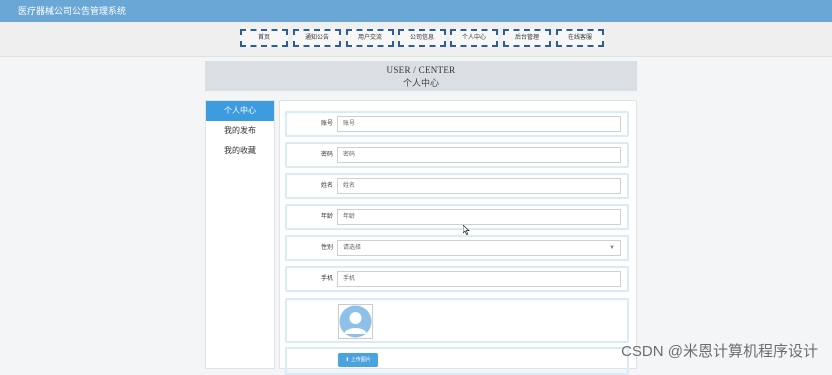 This screenshot has width=832, height=375. I want to click on user-avatar-icon, so click(355, 321).